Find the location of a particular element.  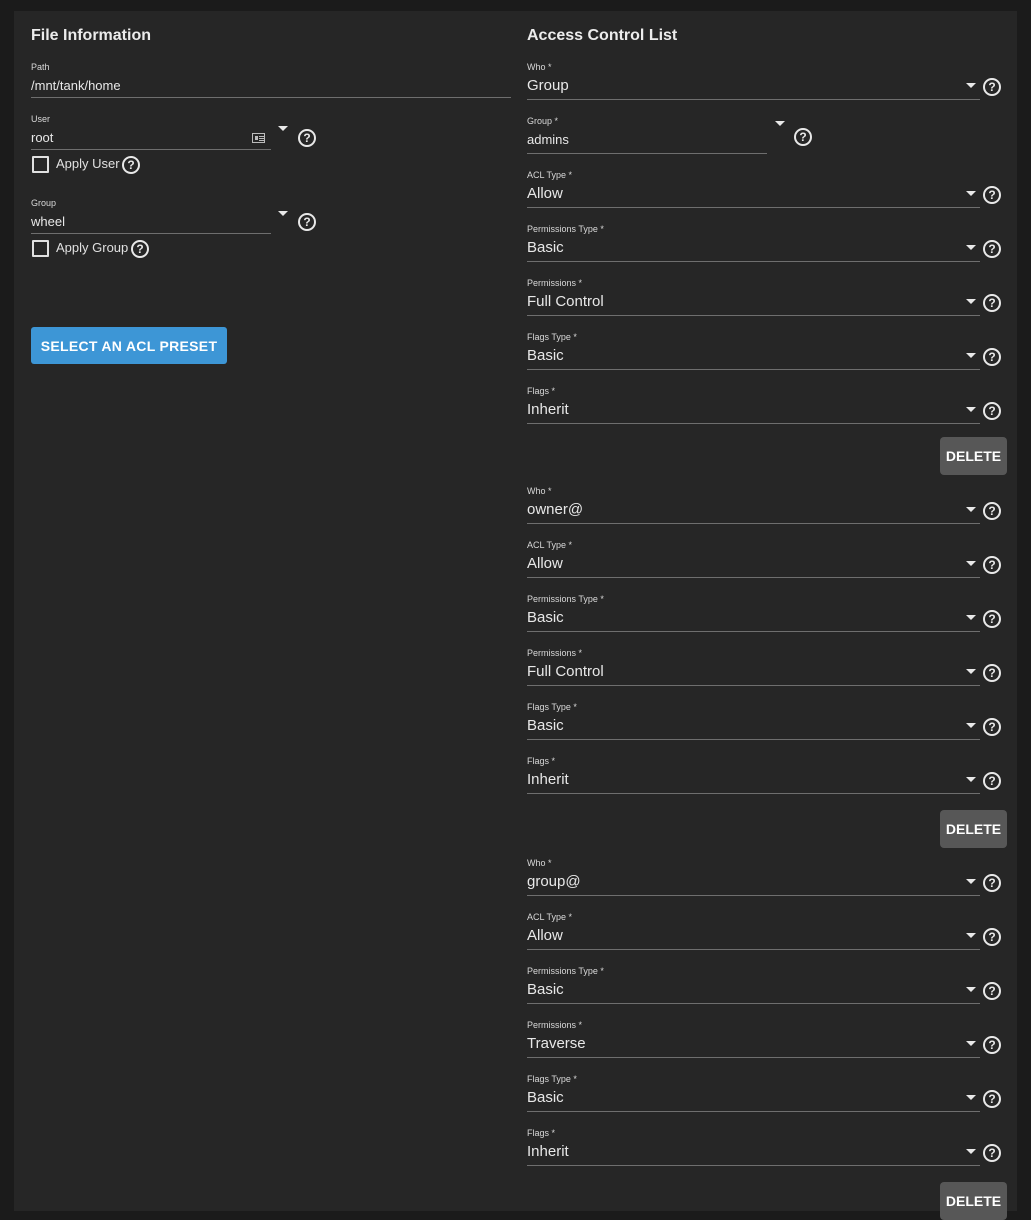

acl-1-who-help-icon: ? is located at coordinates (992, 511).